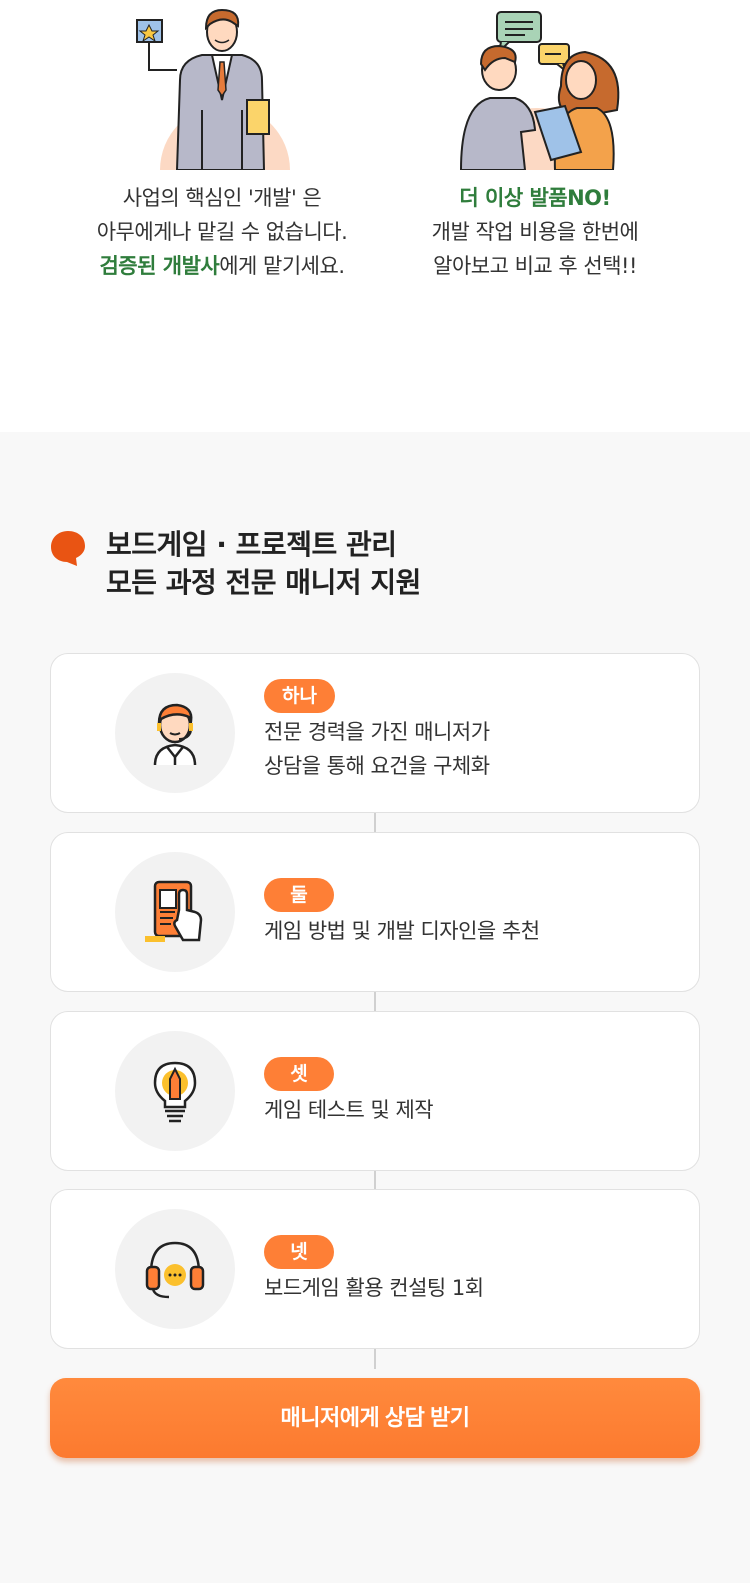 The image size is (750, 1583). I want to click on consult-manager-button: 매니저에게 상담 받기, so click(375, 1418).